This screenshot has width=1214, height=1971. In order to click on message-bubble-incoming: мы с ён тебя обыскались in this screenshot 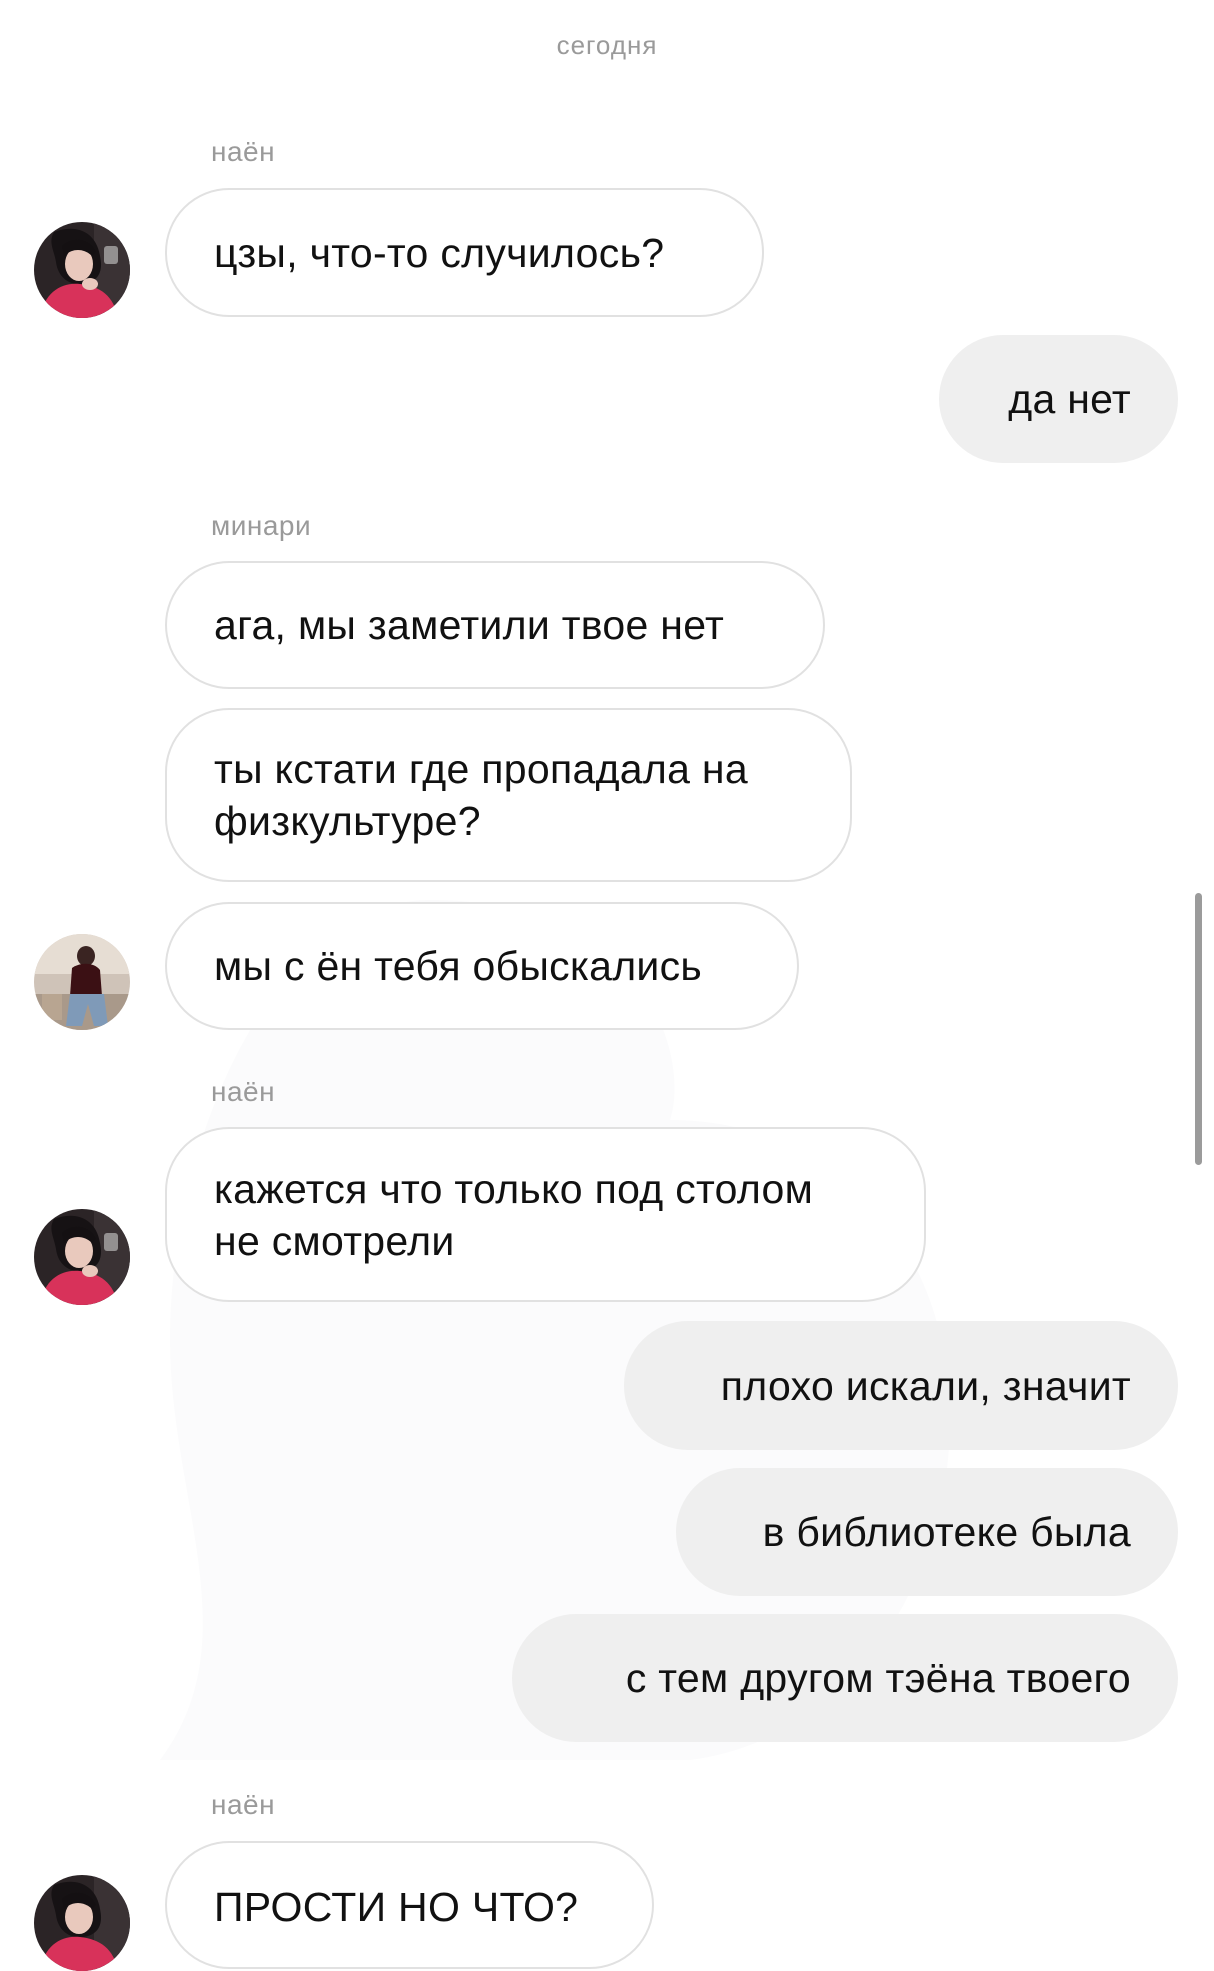, I will do `click(482, 966)`.